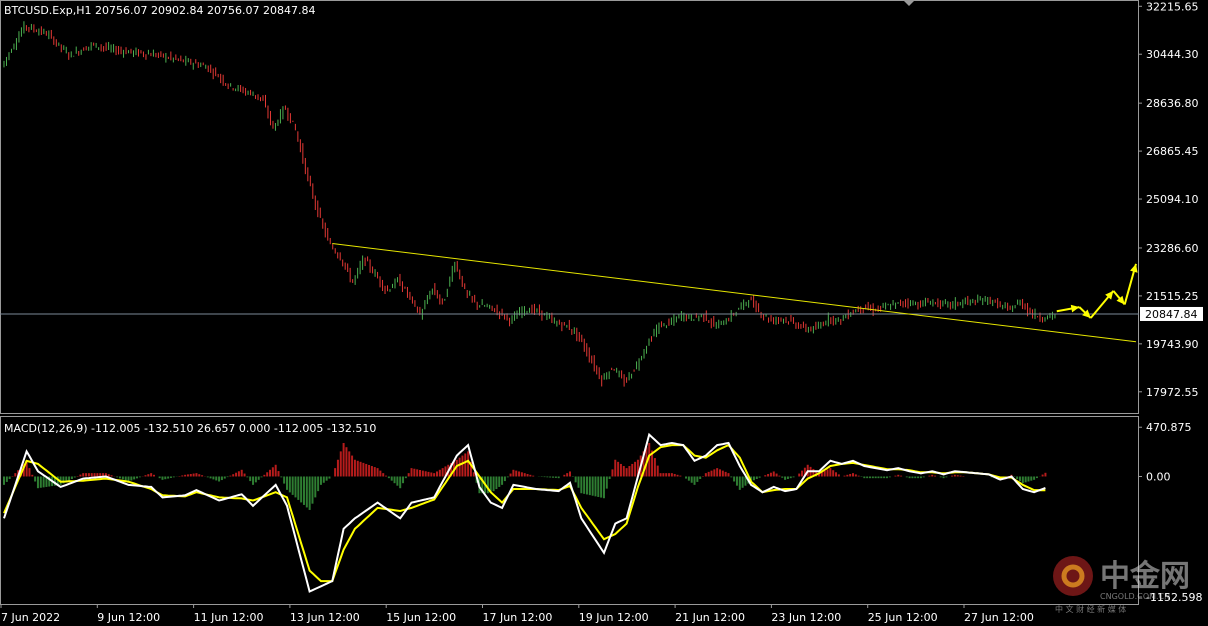  Describe the element at coordinates (710, 617) in the screenshot. I see `time-tick-label: 21 Jun 12:00` at that location.